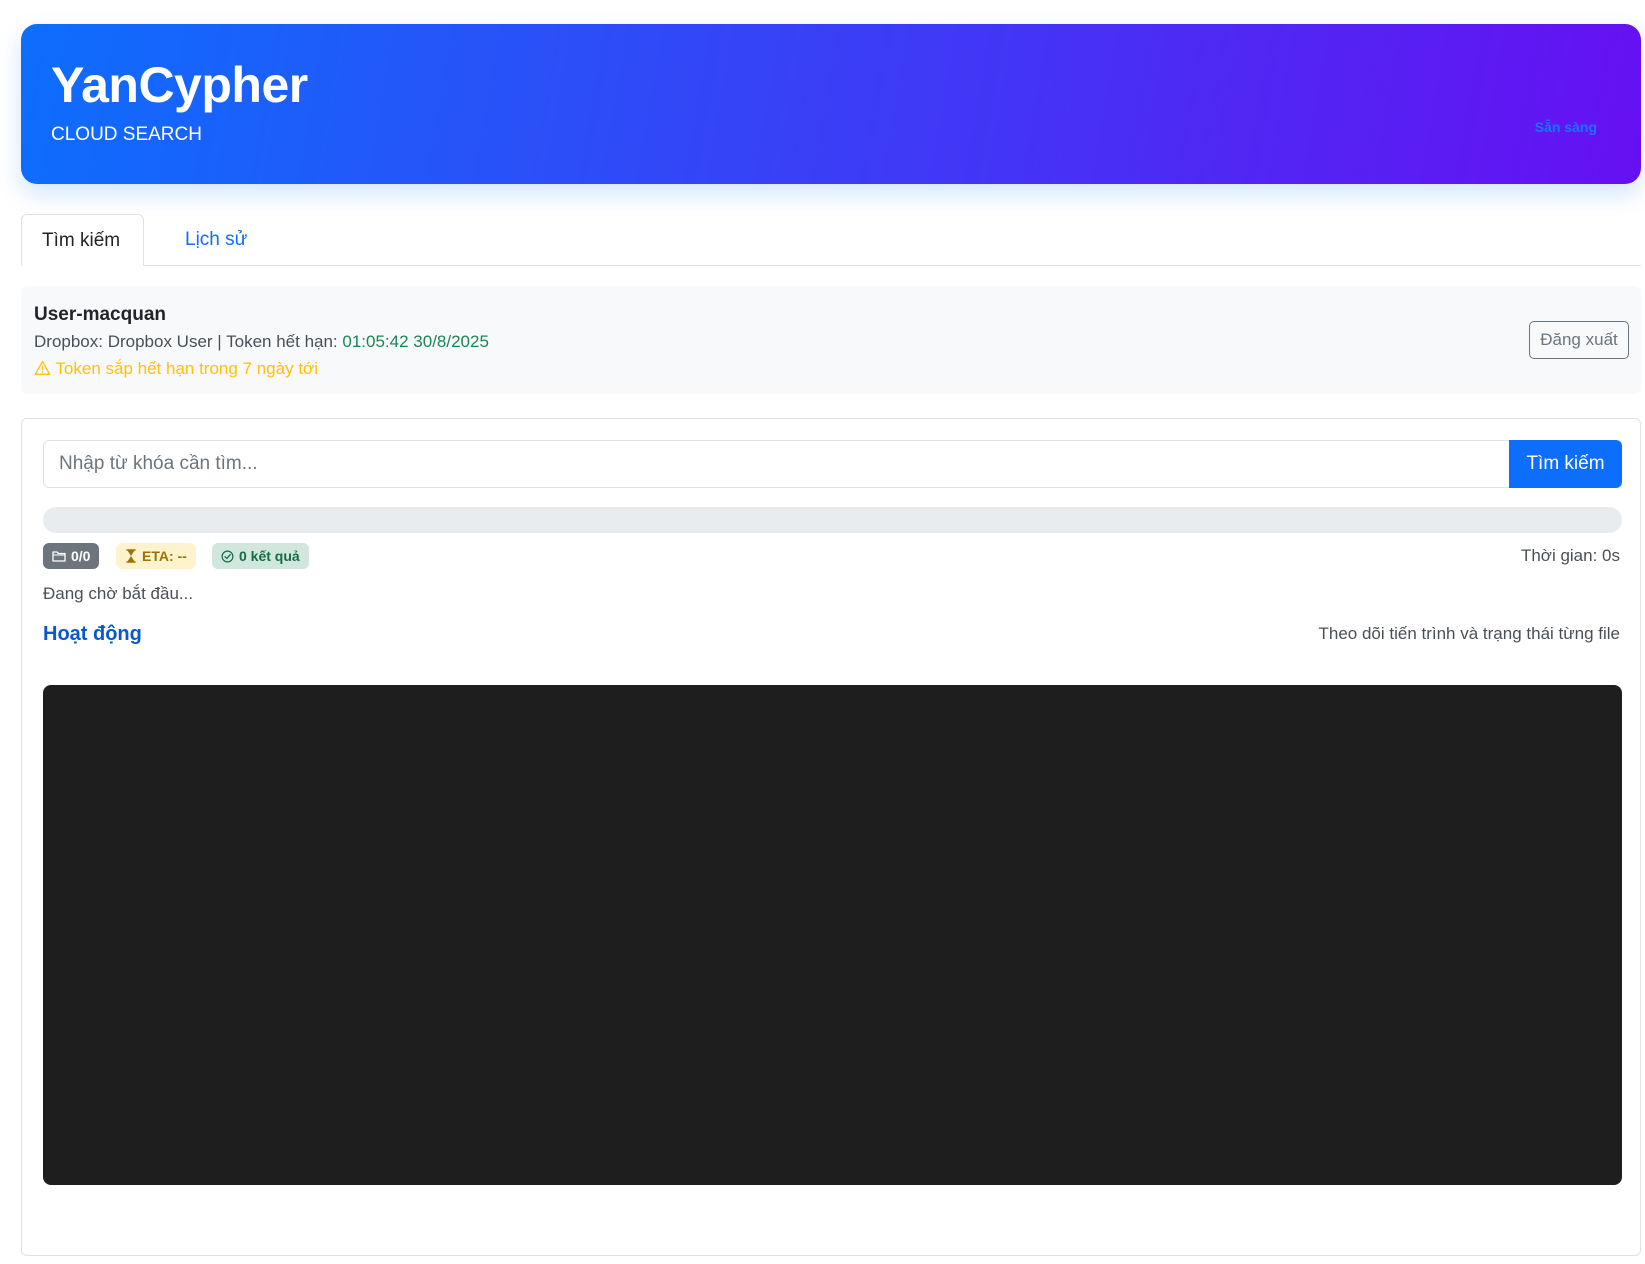 The image size is (1645, 1264). What do you see at coordinates (832, 520) in the screenshot?
I see `progress-bar` at bounding box center [832, 520].